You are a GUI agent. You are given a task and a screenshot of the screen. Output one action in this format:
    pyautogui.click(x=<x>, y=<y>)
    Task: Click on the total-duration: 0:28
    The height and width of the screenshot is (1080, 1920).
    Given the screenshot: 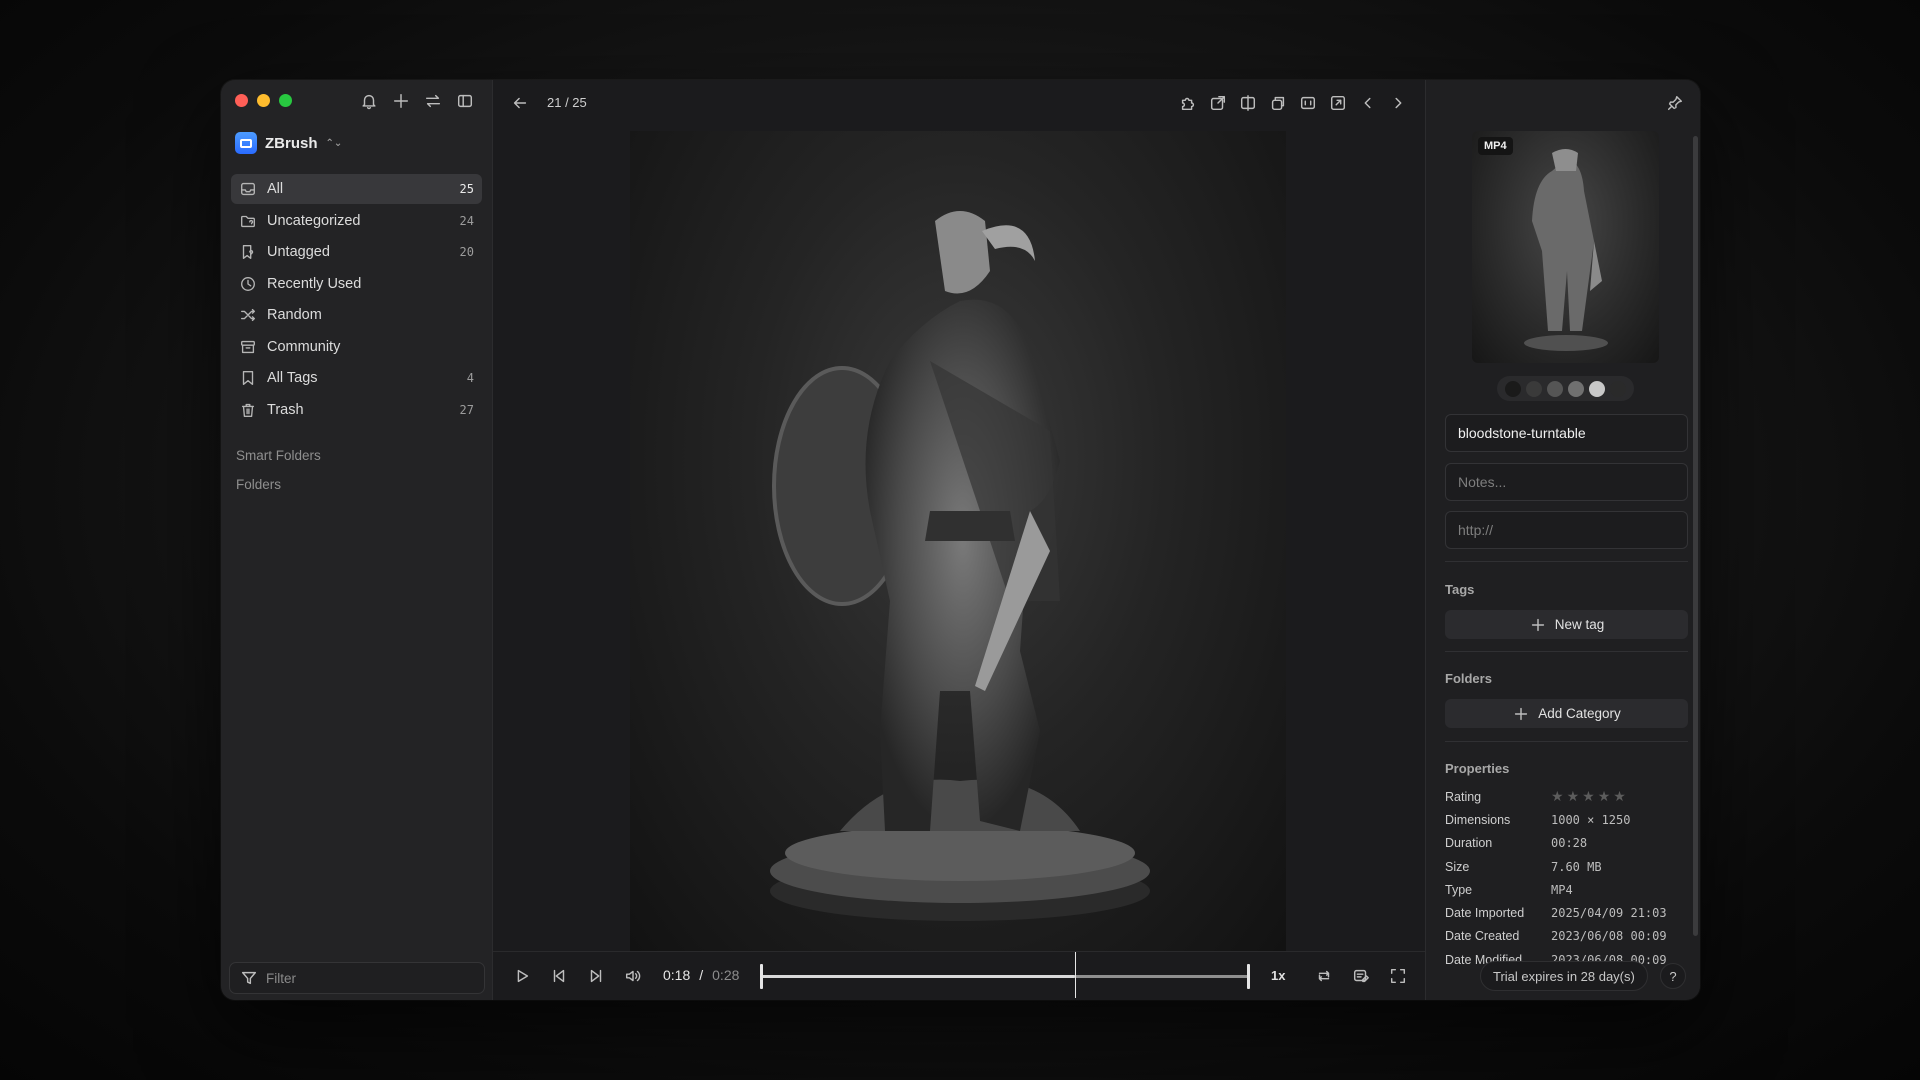 What is the action you would take?
    pyautogui.click(x=726, y=975)
    